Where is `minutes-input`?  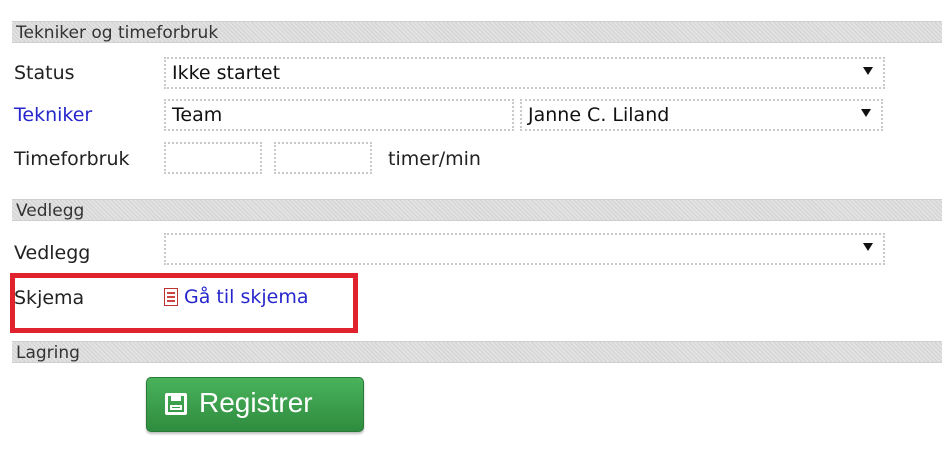 minutes-input is located at coordinates (323, 158).